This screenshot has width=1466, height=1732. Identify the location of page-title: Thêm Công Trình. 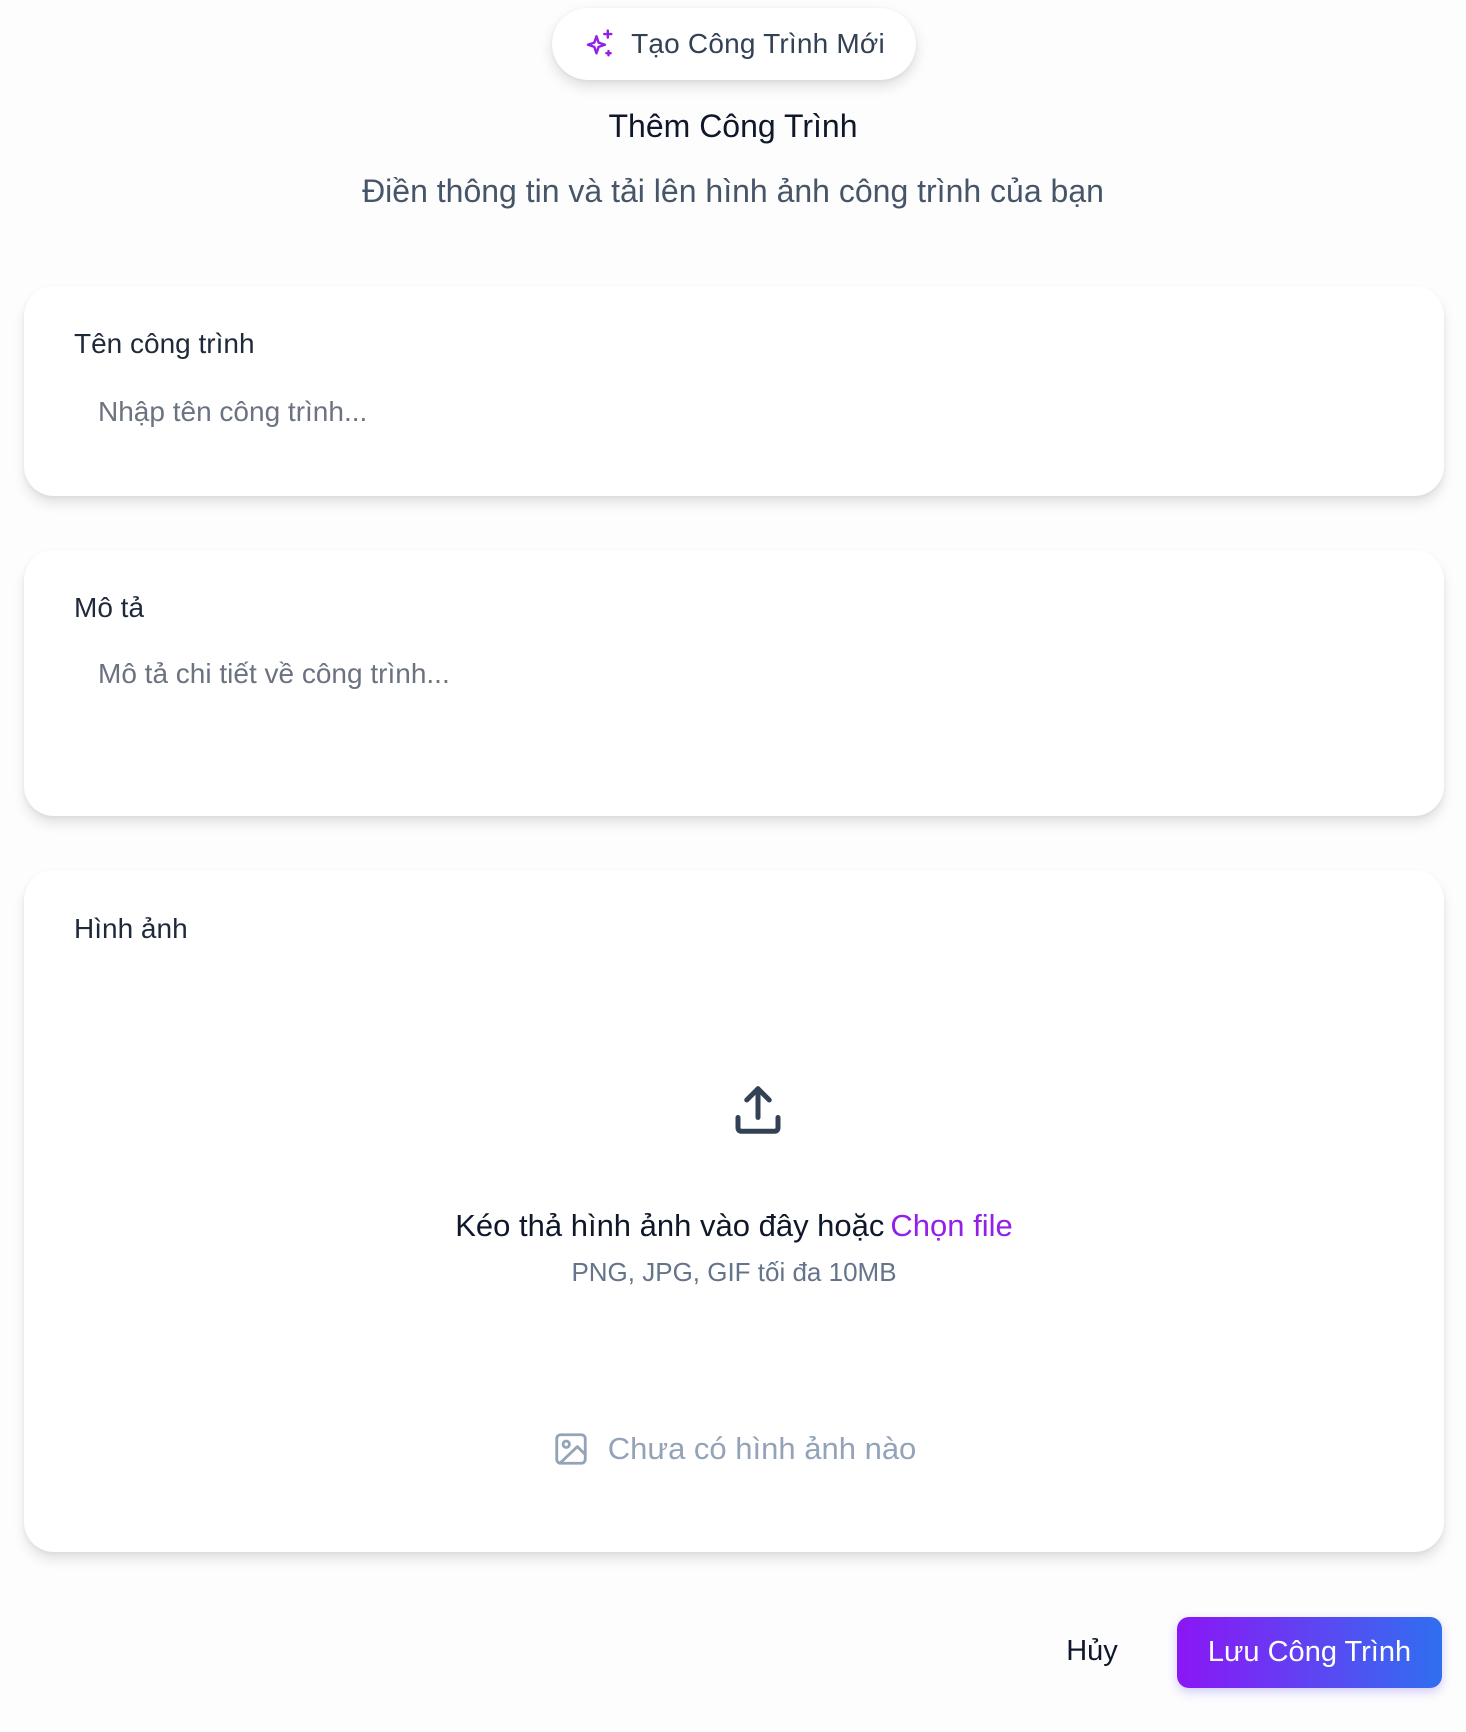
(733, 126).